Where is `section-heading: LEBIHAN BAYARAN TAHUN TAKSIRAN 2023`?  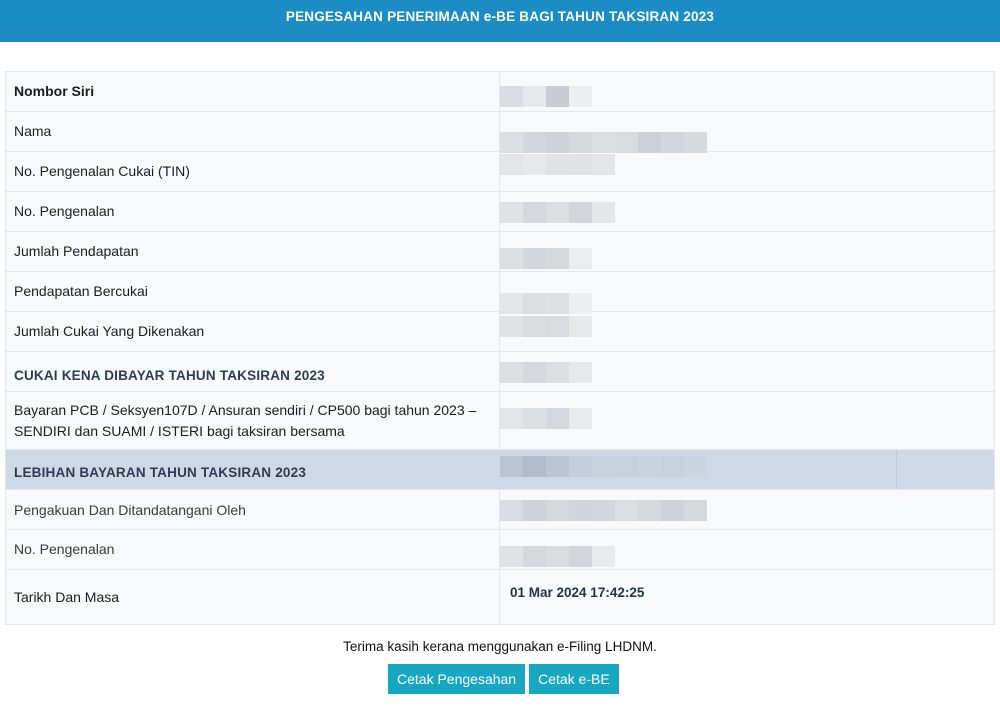
section-heading: LEBIHAN BAYARAN TAHUN TAKSIRAN 2023 is located at coordinates (160, 472).